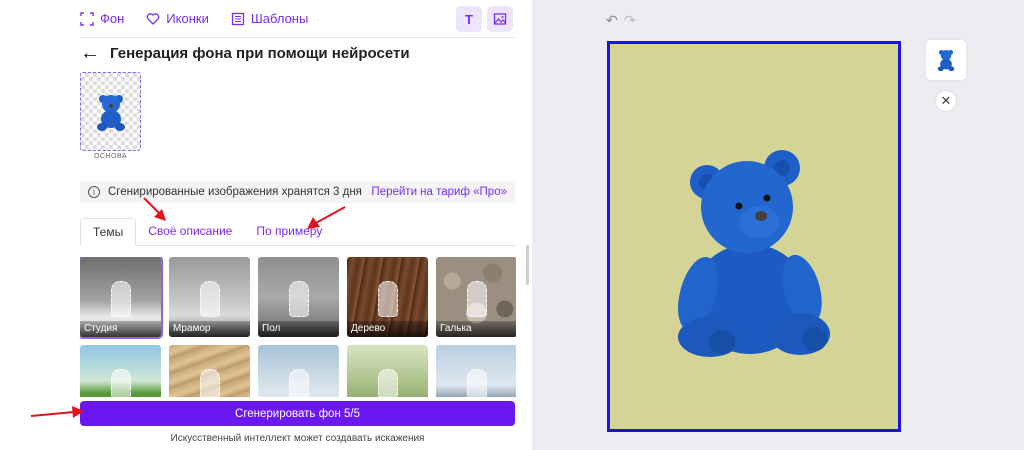 This screenshot has width=1024, height=450. Describe the element at coordinates (110, 156) in the screenshot. I see `base-label: ОСНОВА` at that location.